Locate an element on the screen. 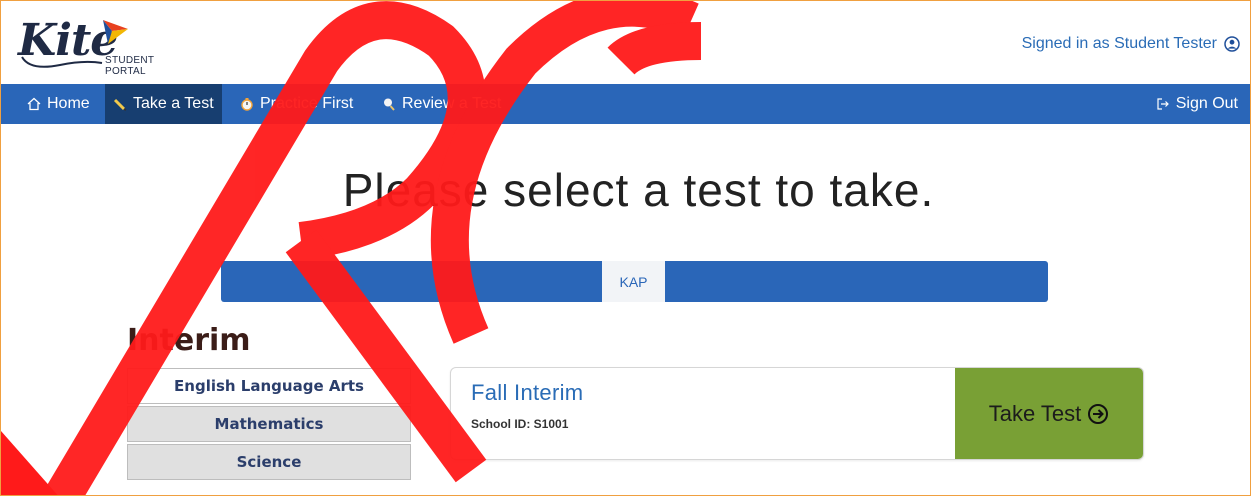  test-card: Fall Interim School ID: S1001 Take Test is located at coordinates (797, 413).